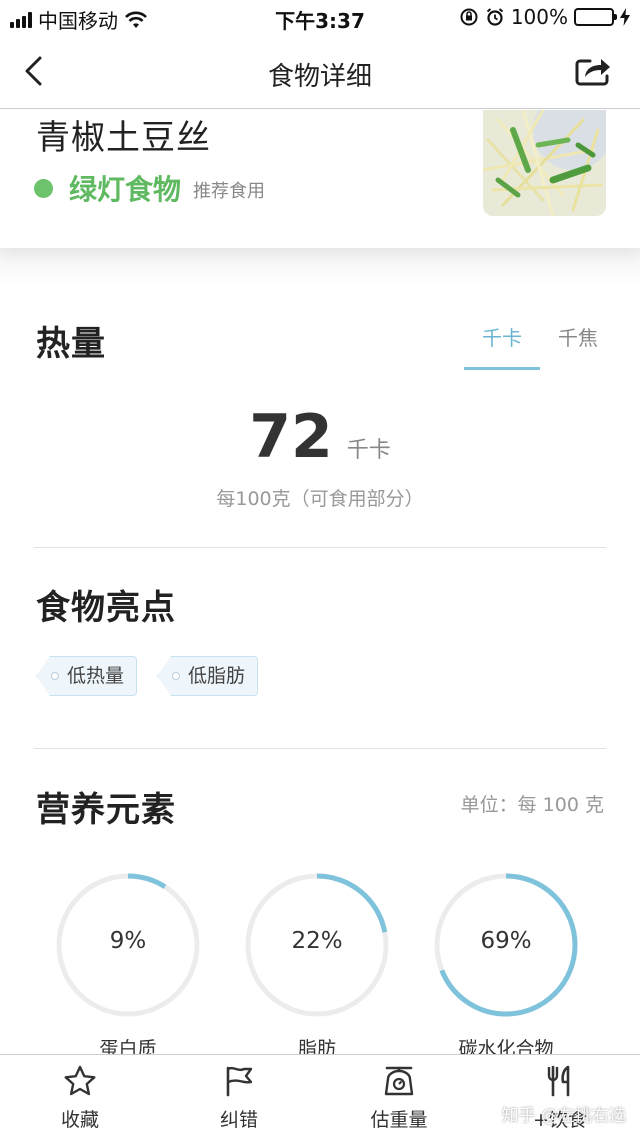 This screenshot has width=640, height=1138. Describe the element at coordinates (494, 17) in the screenshot. I see `alarm-icon` at that location.